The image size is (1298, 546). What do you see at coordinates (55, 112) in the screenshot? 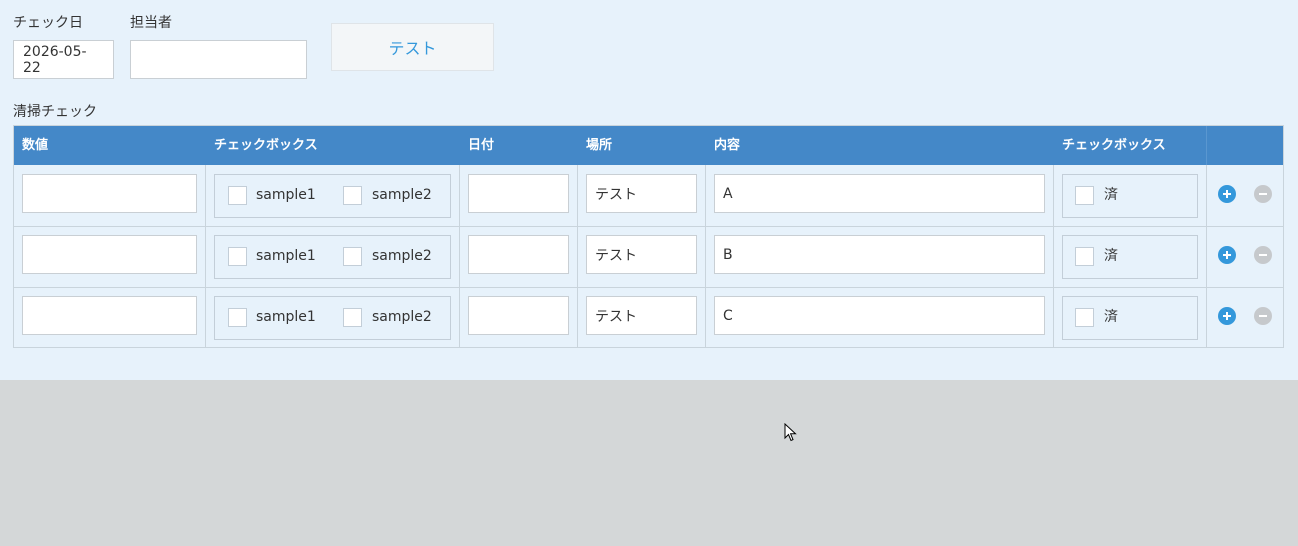
I see `section-title: 清掃チェック` at bounding box center [55, 112].